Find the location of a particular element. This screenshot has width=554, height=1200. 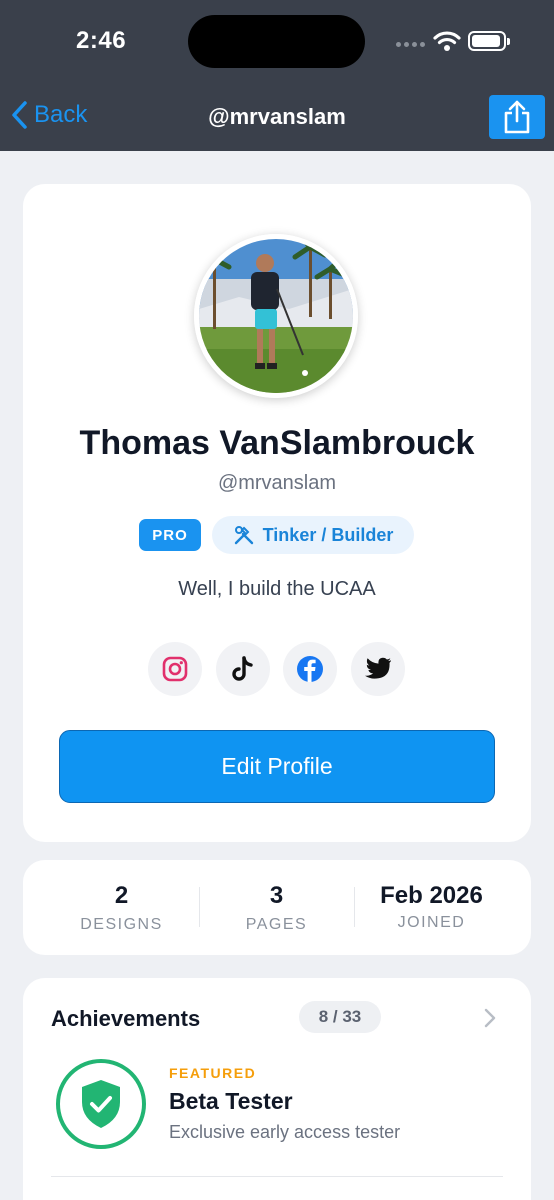

role-label: Tinker / Builder is located at coordinates (328, 534).